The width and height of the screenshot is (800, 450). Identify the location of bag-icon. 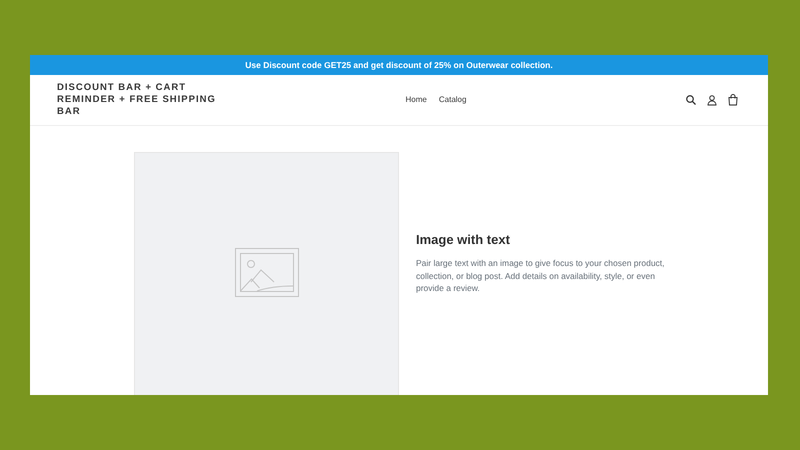
(733, 100).